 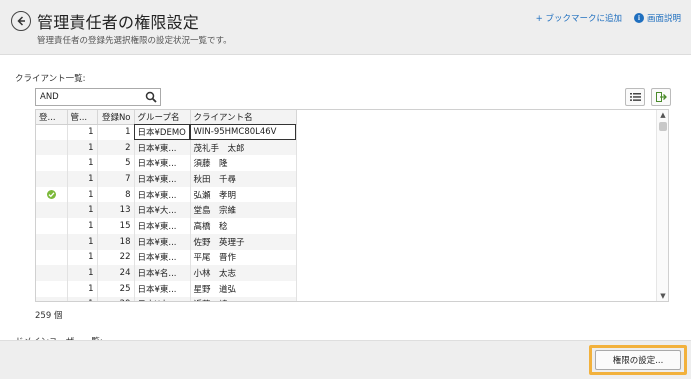 What do you see at coordinates (116, 226) in the screenshot?
I see `reg-no-cell: 15` at bounding box center [116, 226].